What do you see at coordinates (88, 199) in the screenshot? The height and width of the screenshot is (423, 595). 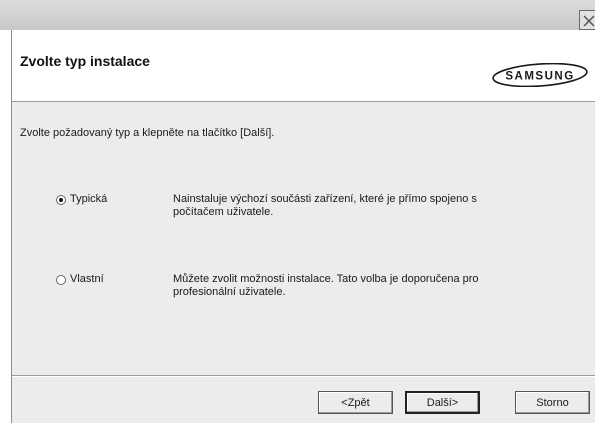 I see `option-typical-label: Typická` at bounding box center [88, 199].